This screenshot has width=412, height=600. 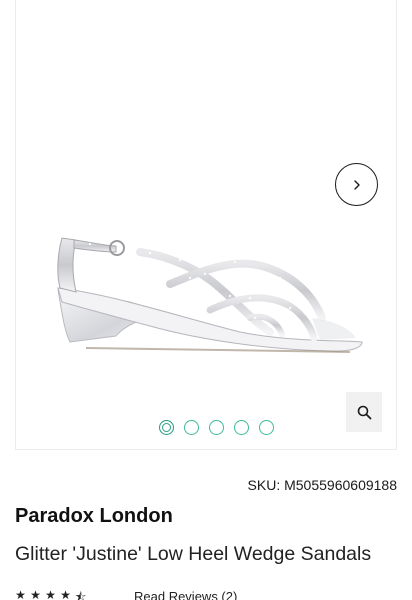 What do you see at coordinates (322, 485) in the screenshot?
I see `sku-label: SKU: M5055960609188` at bounding box center [322, 485].